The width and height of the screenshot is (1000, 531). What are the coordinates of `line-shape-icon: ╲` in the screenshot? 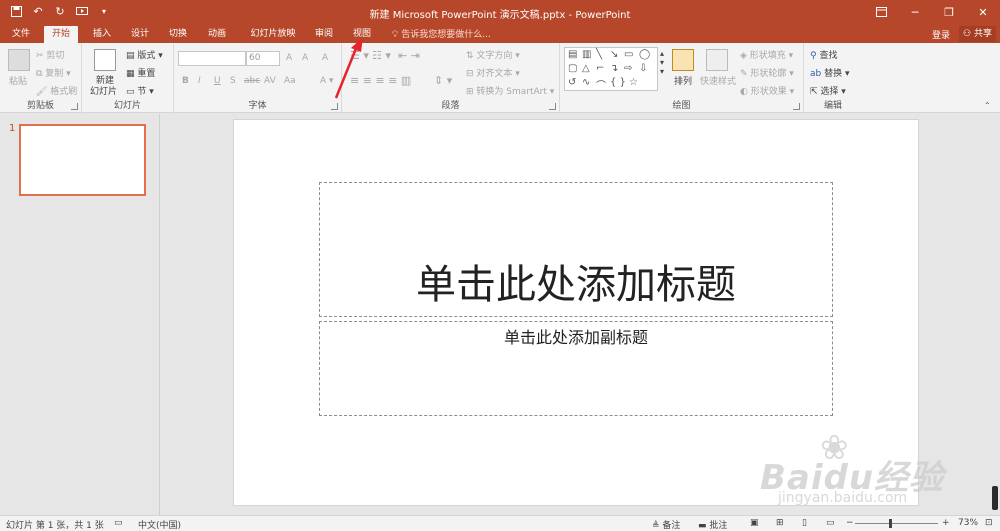 It's located at (599, 54).